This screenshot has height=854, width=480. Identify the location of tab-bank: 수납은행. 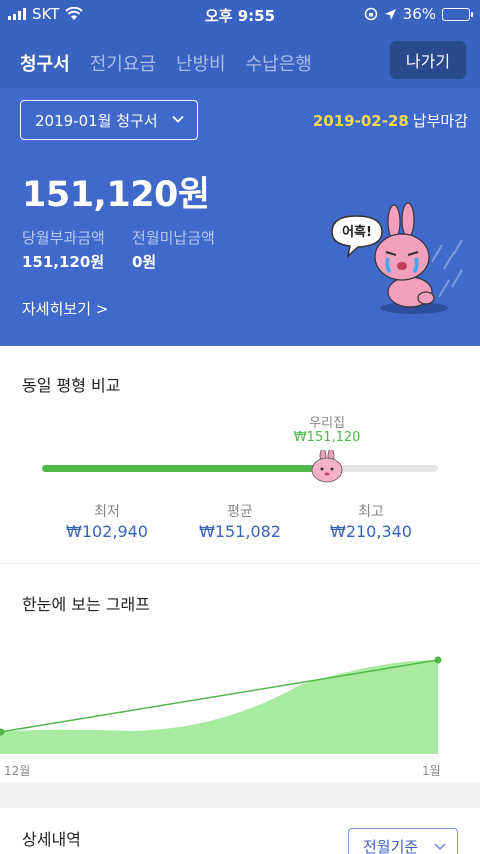
(279, 63).